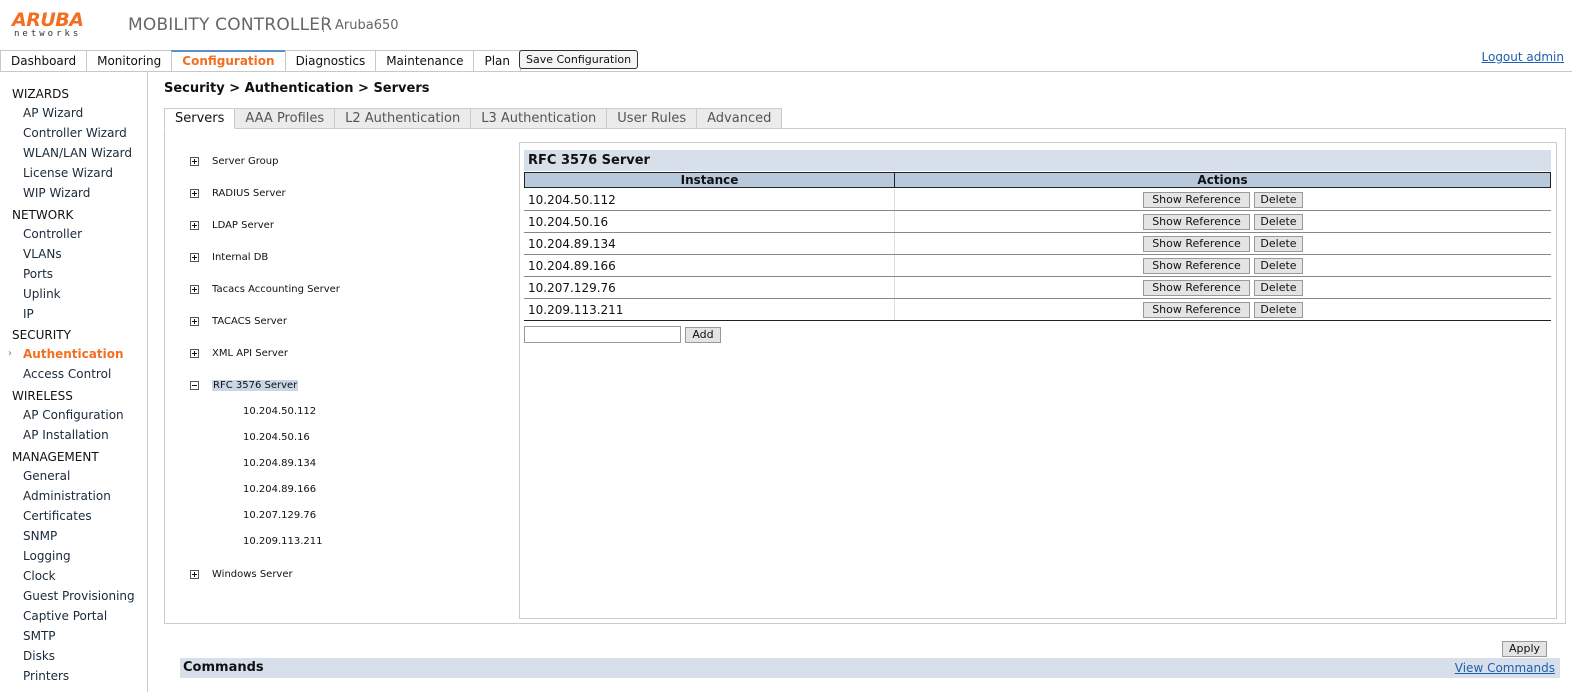  What do you see at coordinates (228, 61) in the screenshot?
I see `tab-configuration: Configuration` at bounding box center [228, 61].